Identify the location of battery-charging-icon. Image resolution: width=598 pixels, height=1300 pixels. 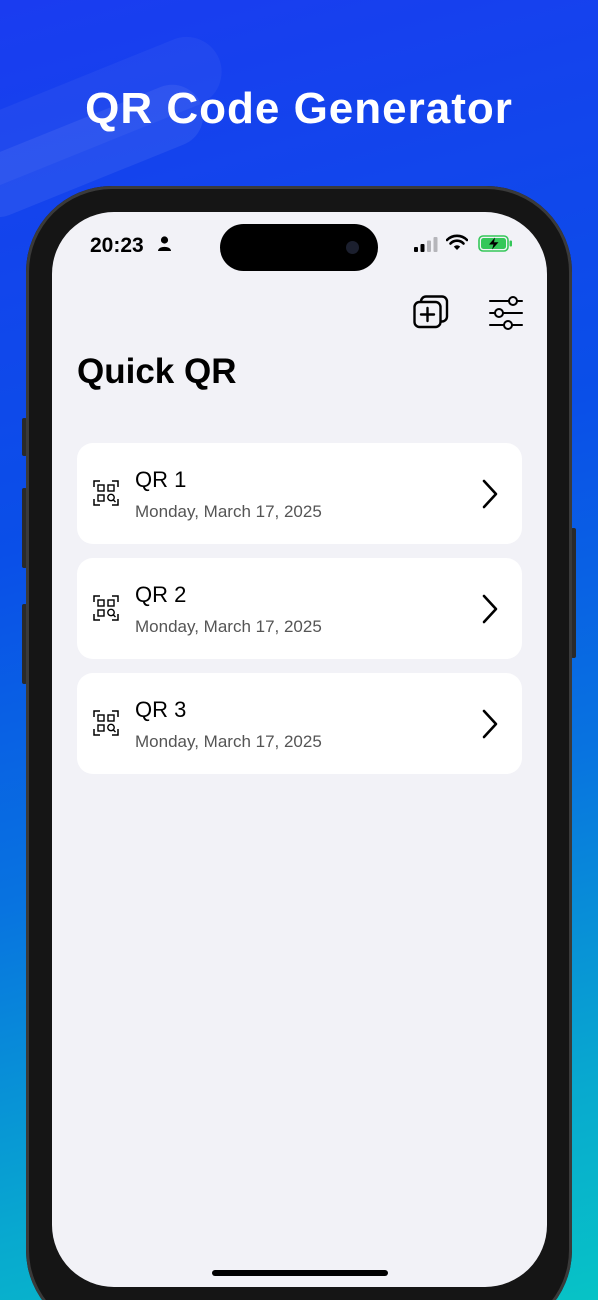
(495, 243).